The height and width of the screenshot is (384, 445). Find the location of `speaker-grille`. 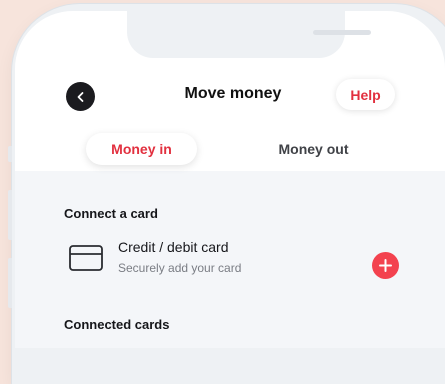

speaker-grille is located at coordinates (342, 32).